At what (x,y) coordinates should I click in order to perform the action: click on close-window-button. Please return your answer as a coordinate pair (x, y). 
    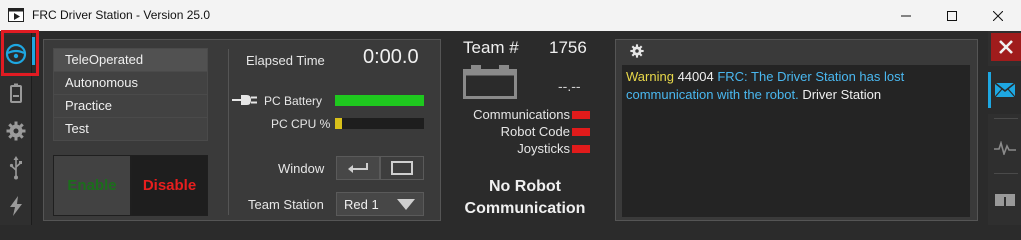
    Looking at the image, I should click on (998, 15).